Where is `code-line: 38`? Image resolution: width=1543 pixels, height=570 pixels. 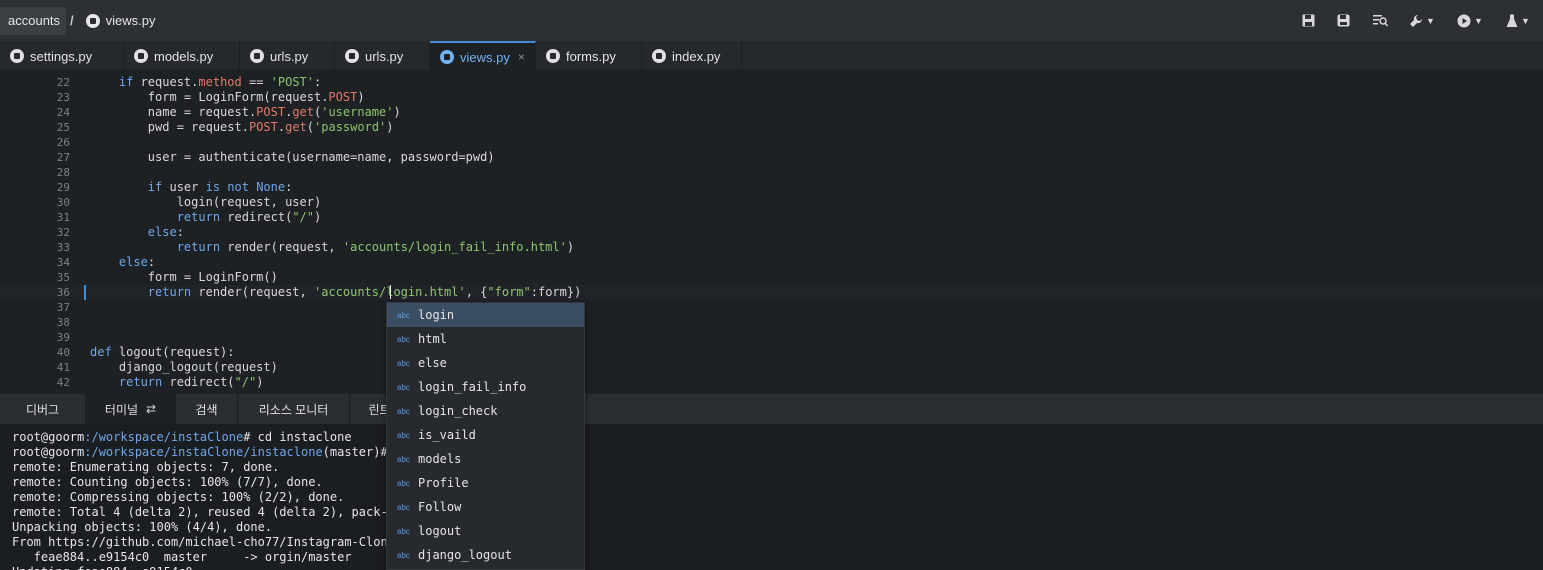
code-line: 38 is located at coordinates (771, 322).